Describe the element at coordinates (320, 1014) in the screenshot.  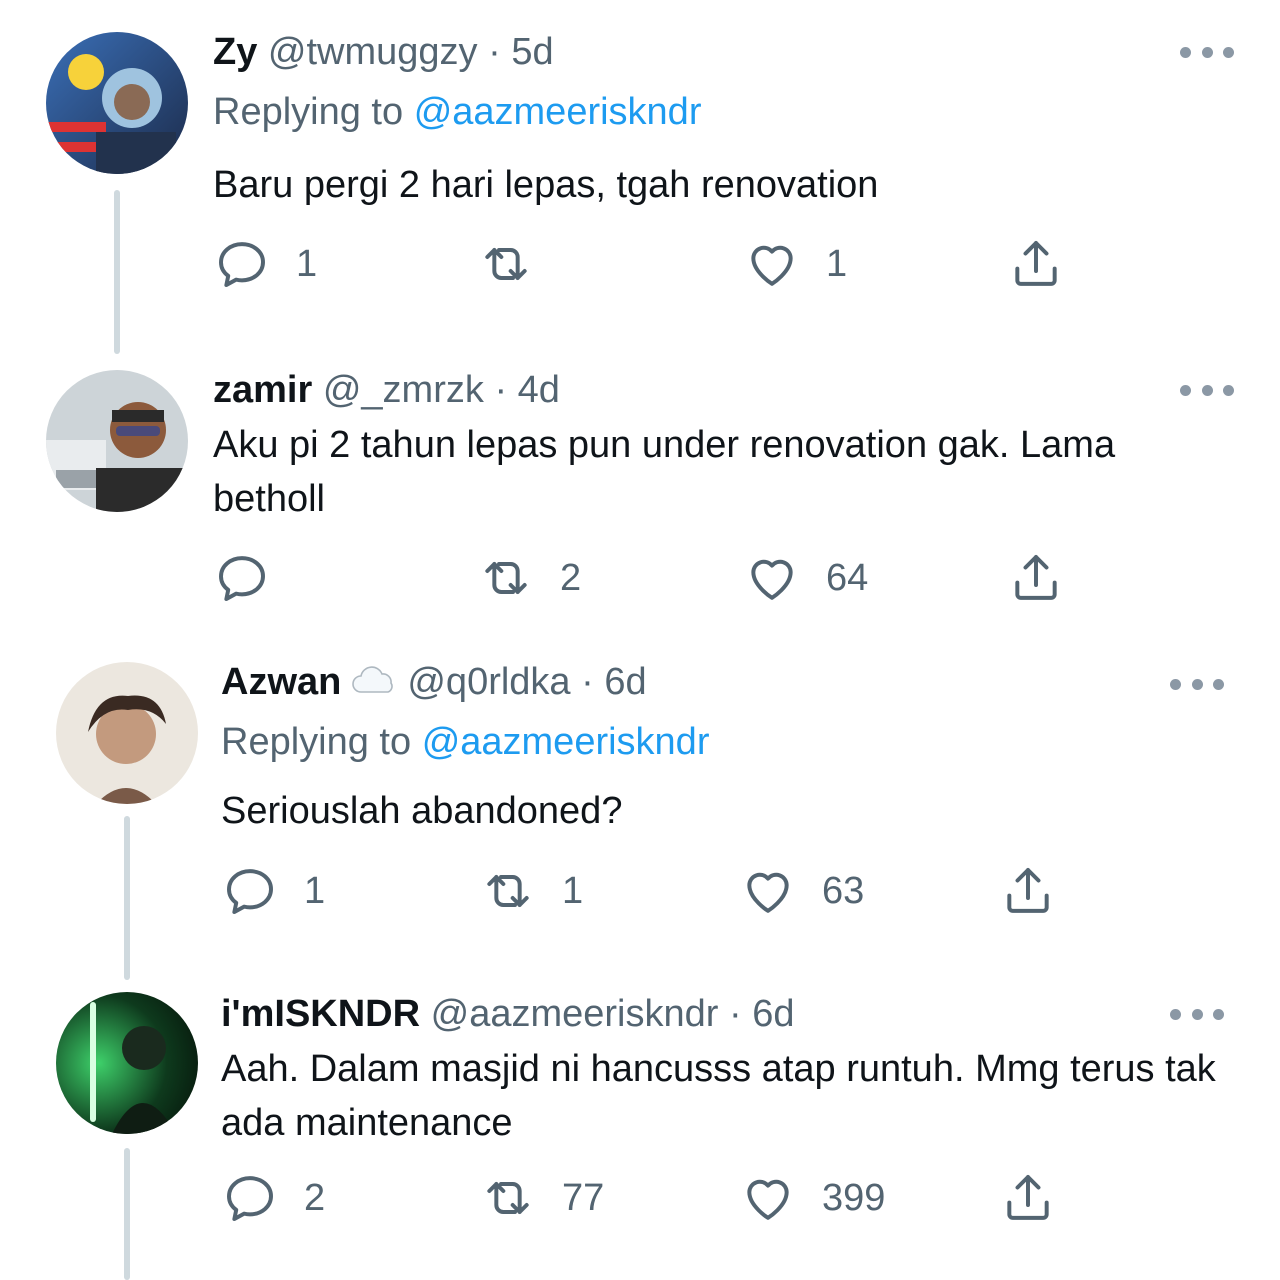
I see `display-name: i'mISKNDR` at that location.